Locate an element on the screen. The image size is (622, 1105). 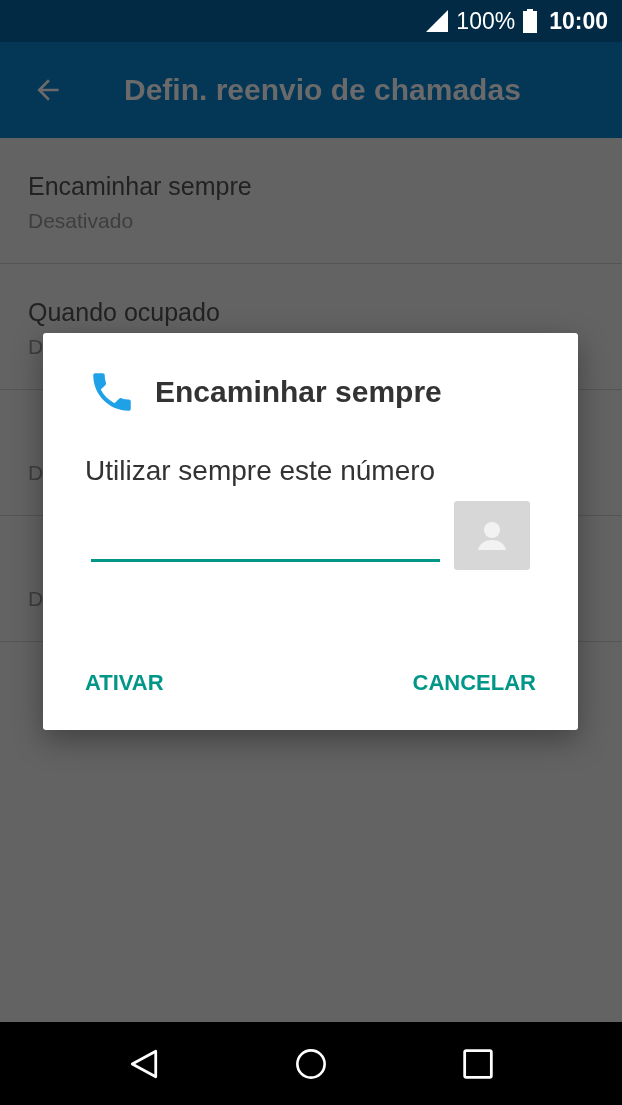
battery-icon is located at coordinates (530, 21).